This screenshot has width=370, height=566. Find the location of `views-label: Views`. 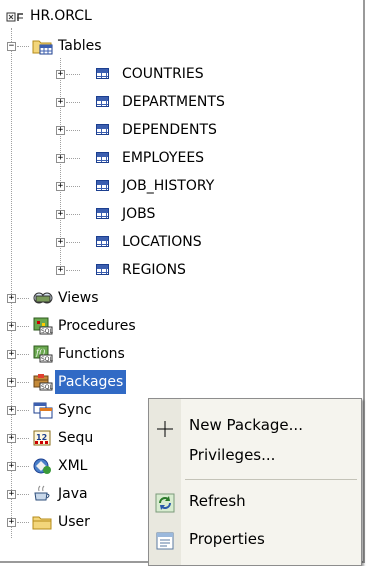

views-label: Views is located at coordinates (78, 298).